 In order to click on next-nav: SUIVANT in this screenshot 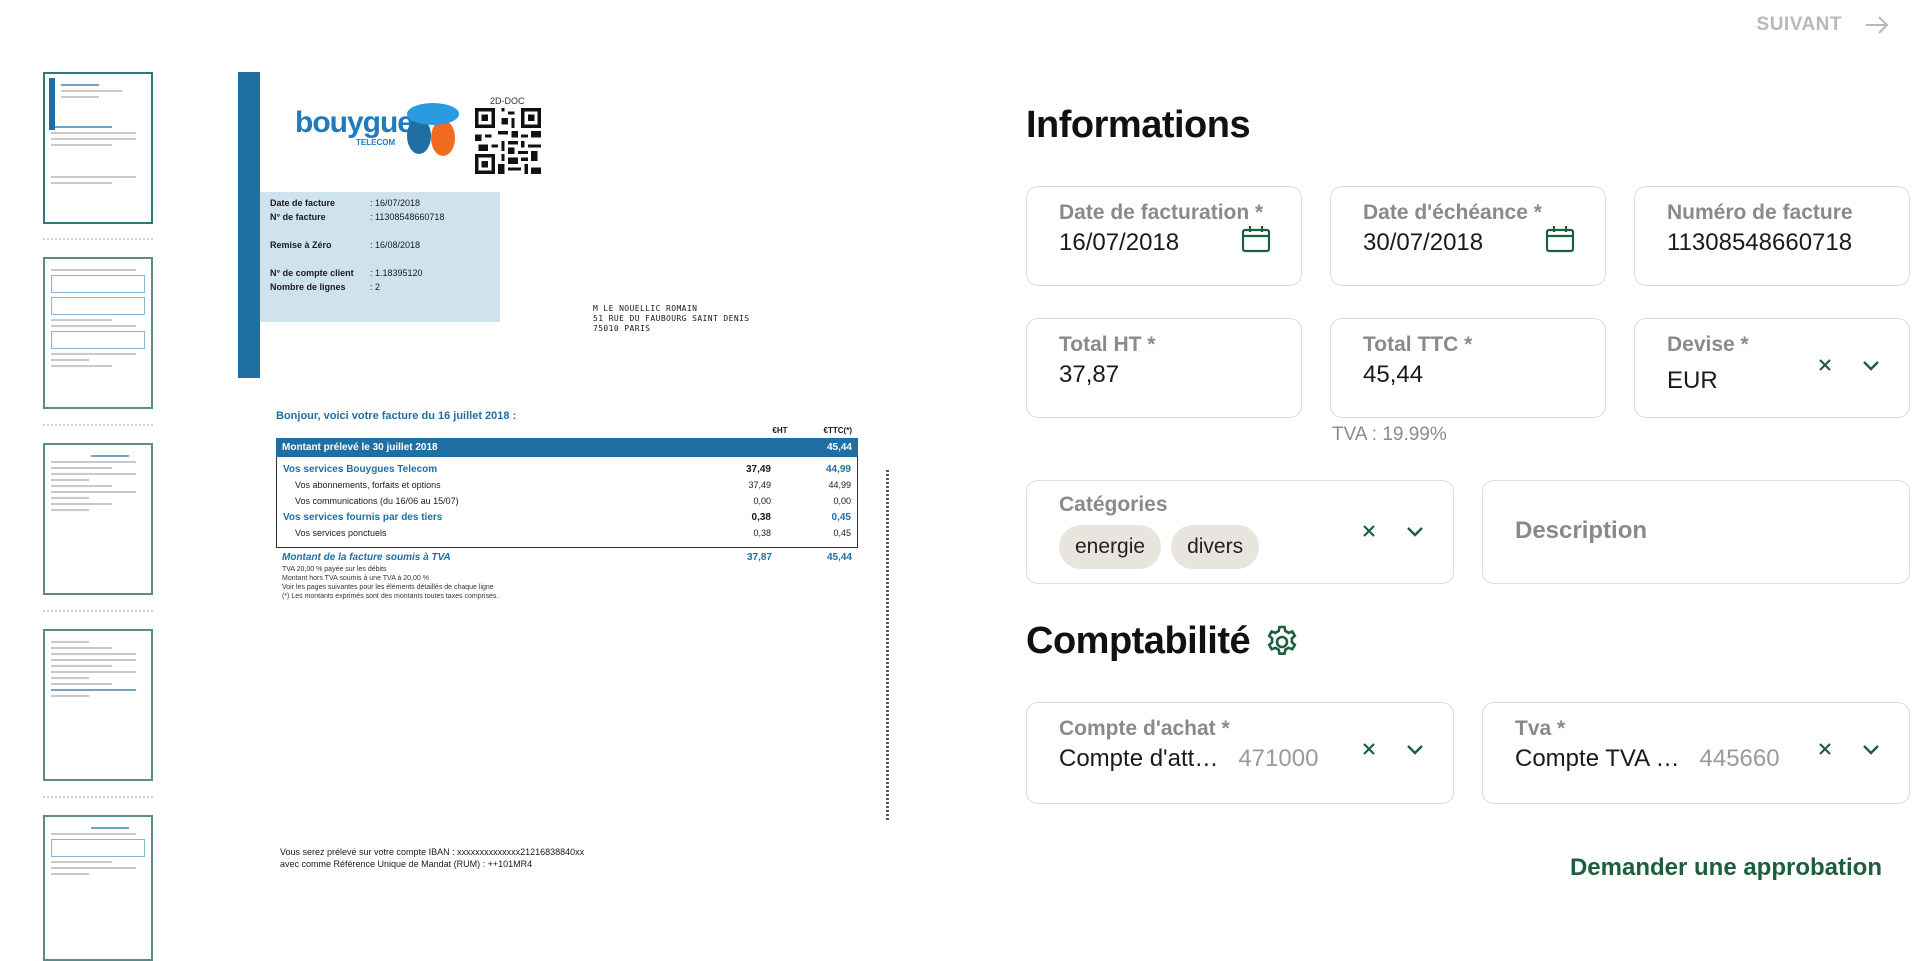, I will do `click(1823, 25)`.